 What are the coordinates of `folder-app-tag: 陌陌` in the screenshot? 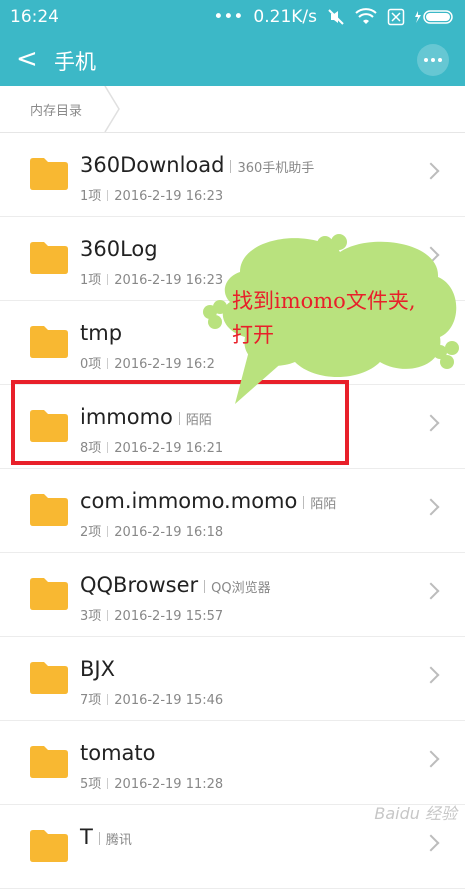 It's located at (319, 504).